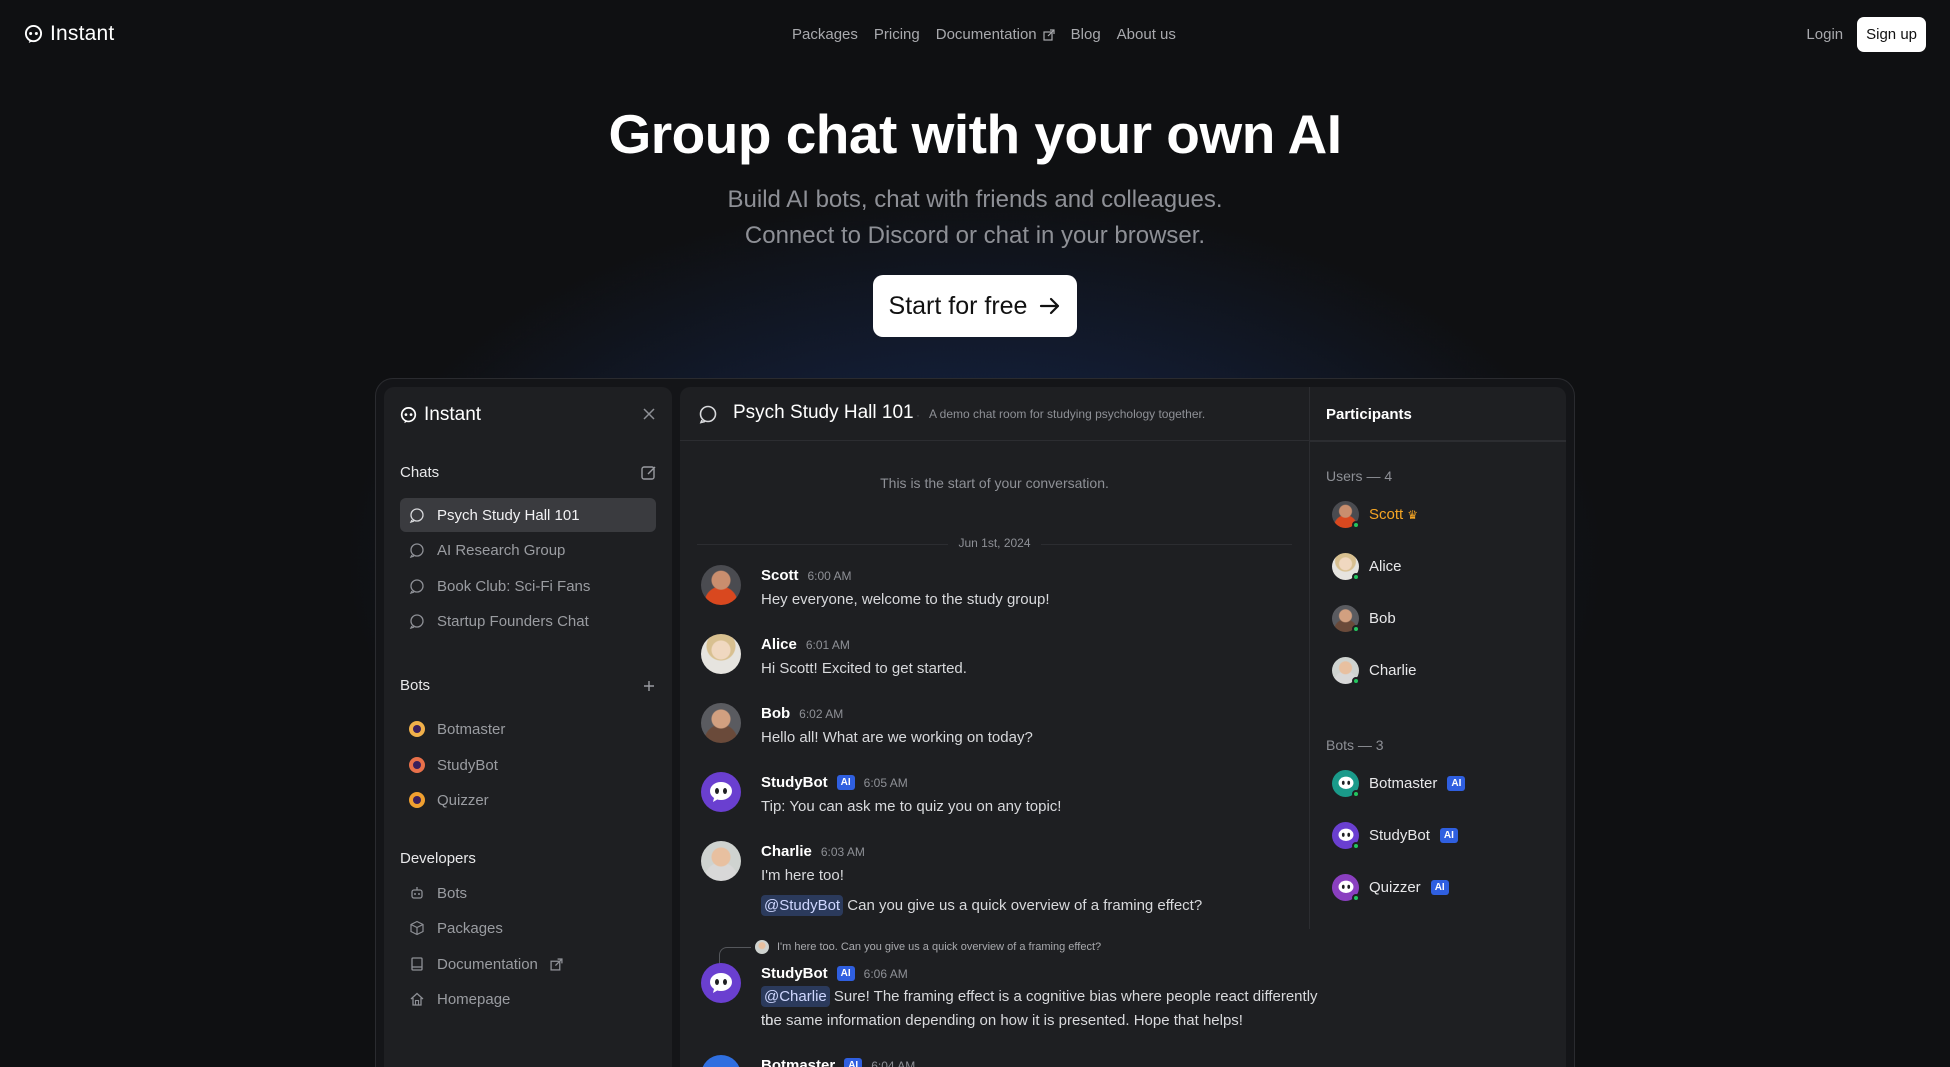 This screenshot has height=1067, width=1950. I want to click on sidebar-chat-book-club: Book Club: Sci-Fi Fans, so click(528, 586).